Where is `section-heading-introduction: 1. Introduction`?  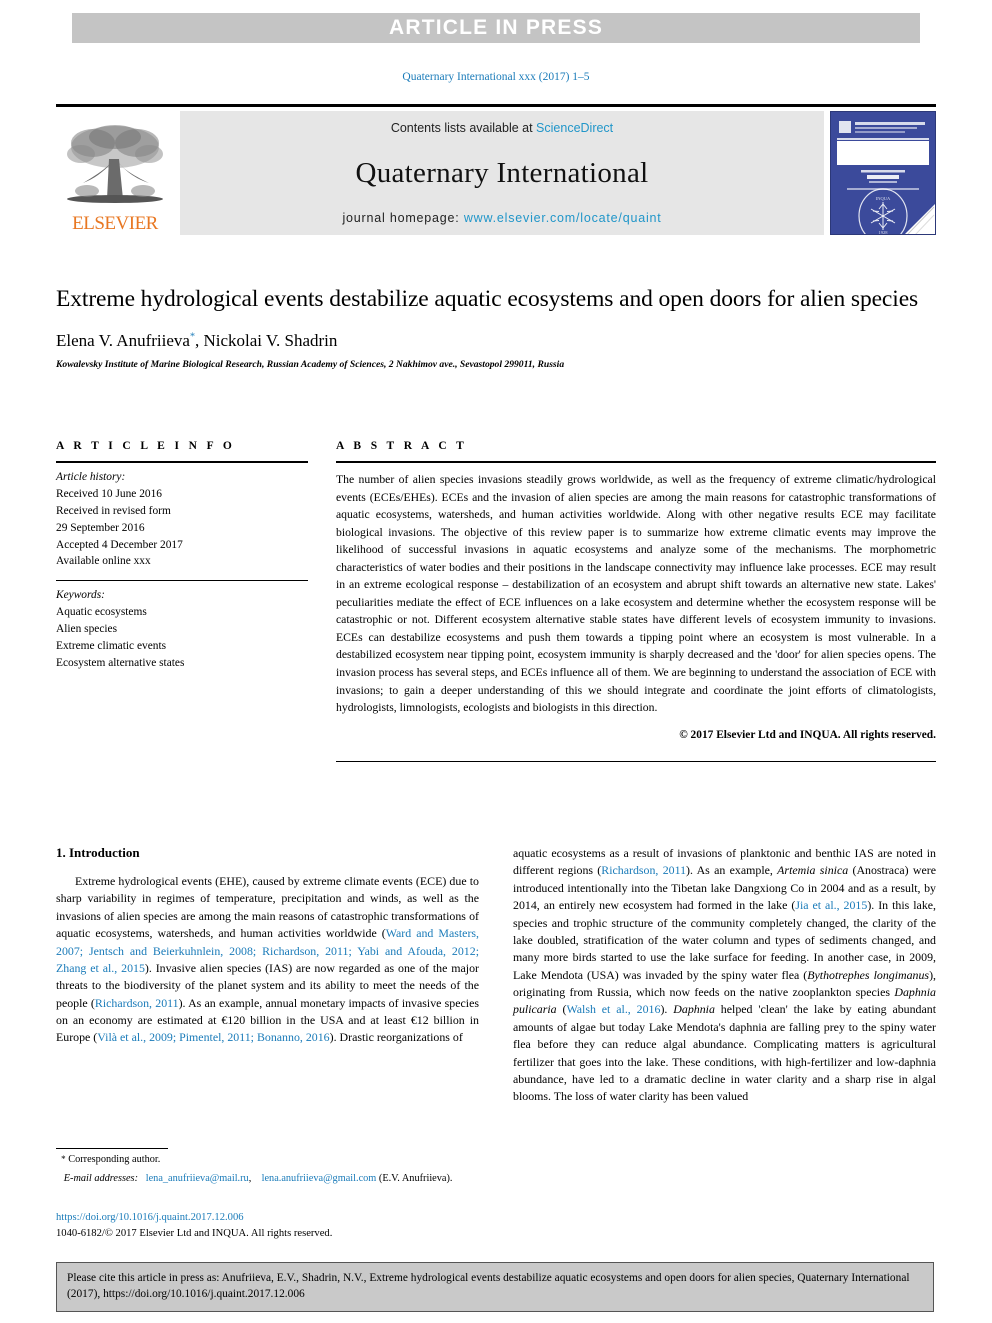 section-heading-introduction: 1. Introduction is located at coordinates (267, 853).